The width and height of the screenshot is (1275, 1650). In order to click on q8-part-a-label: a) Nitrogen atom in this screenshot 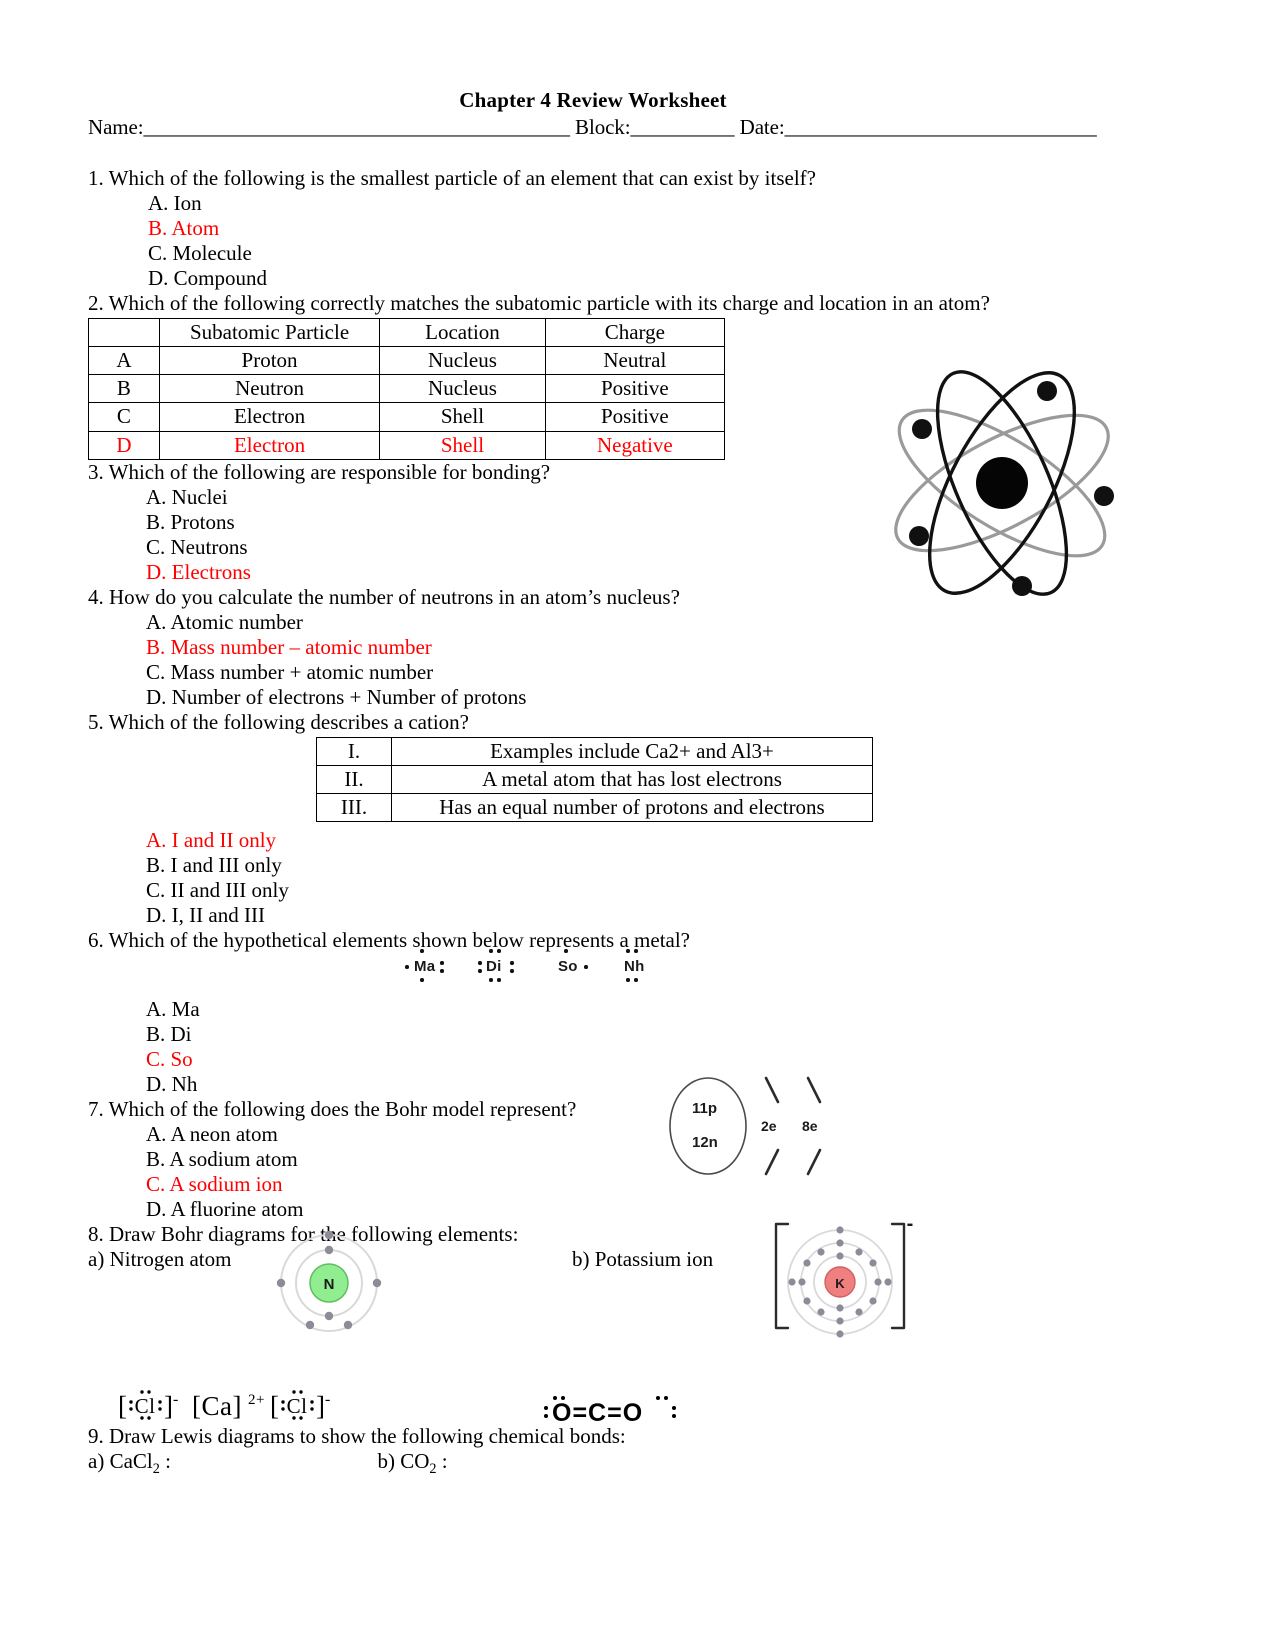, I will do `click(160, 1259)`.